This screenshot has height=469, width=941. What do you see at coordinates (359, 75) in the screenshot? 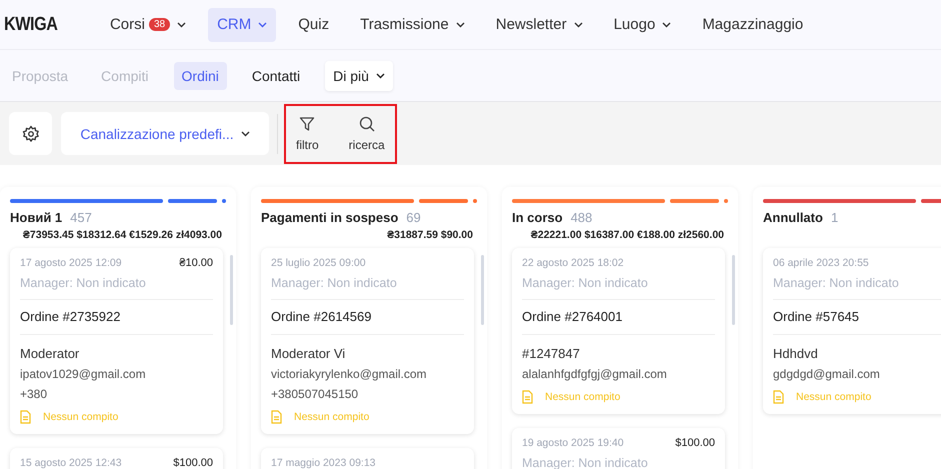
I see `more-dropdown: Di più` at bounding box center [359, 75].